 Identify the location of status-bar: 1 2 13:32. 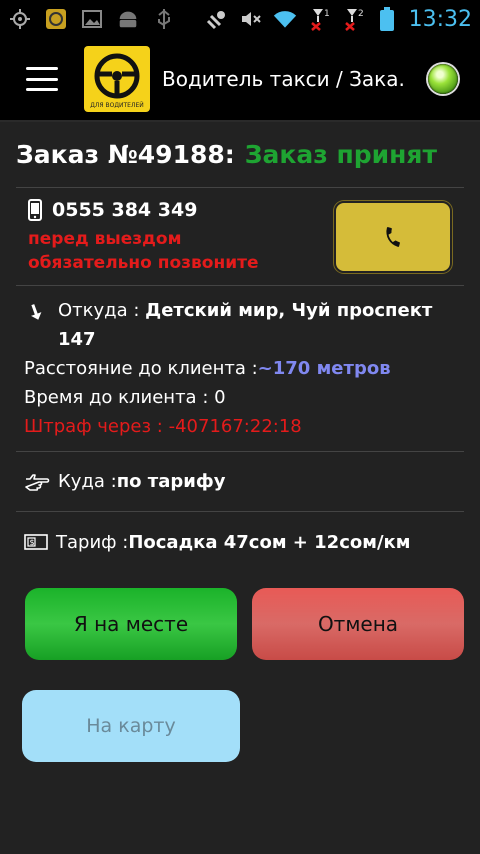
(240, 19).